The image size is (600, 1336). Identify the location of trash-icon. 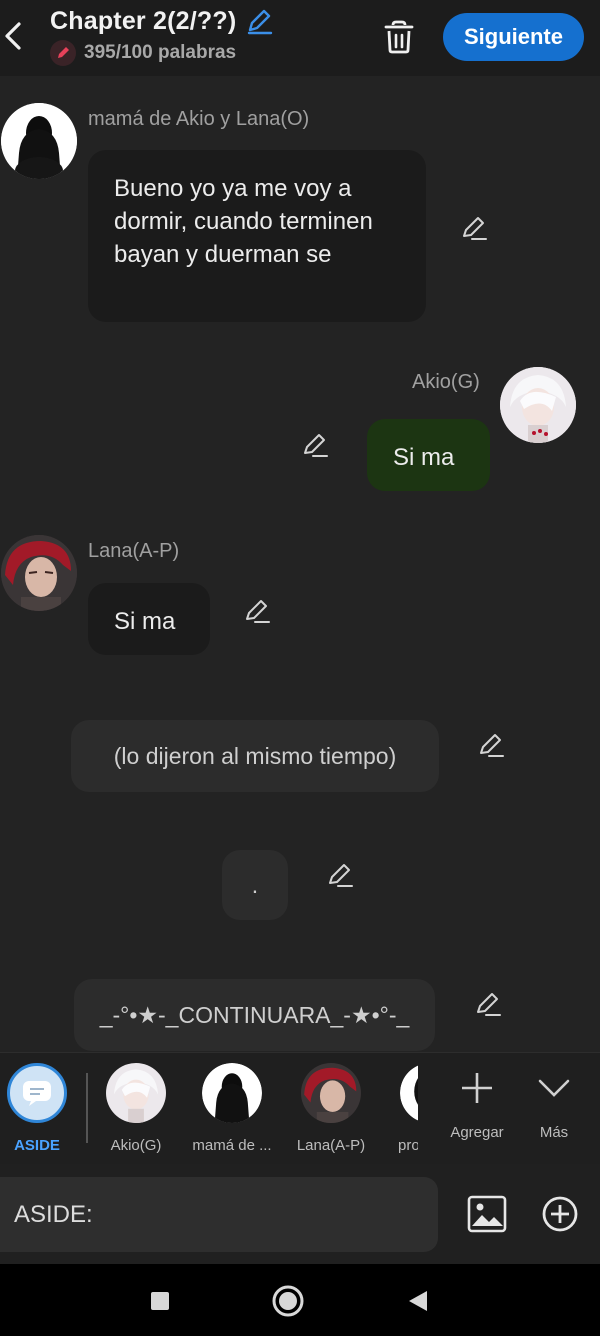
(399, 37).